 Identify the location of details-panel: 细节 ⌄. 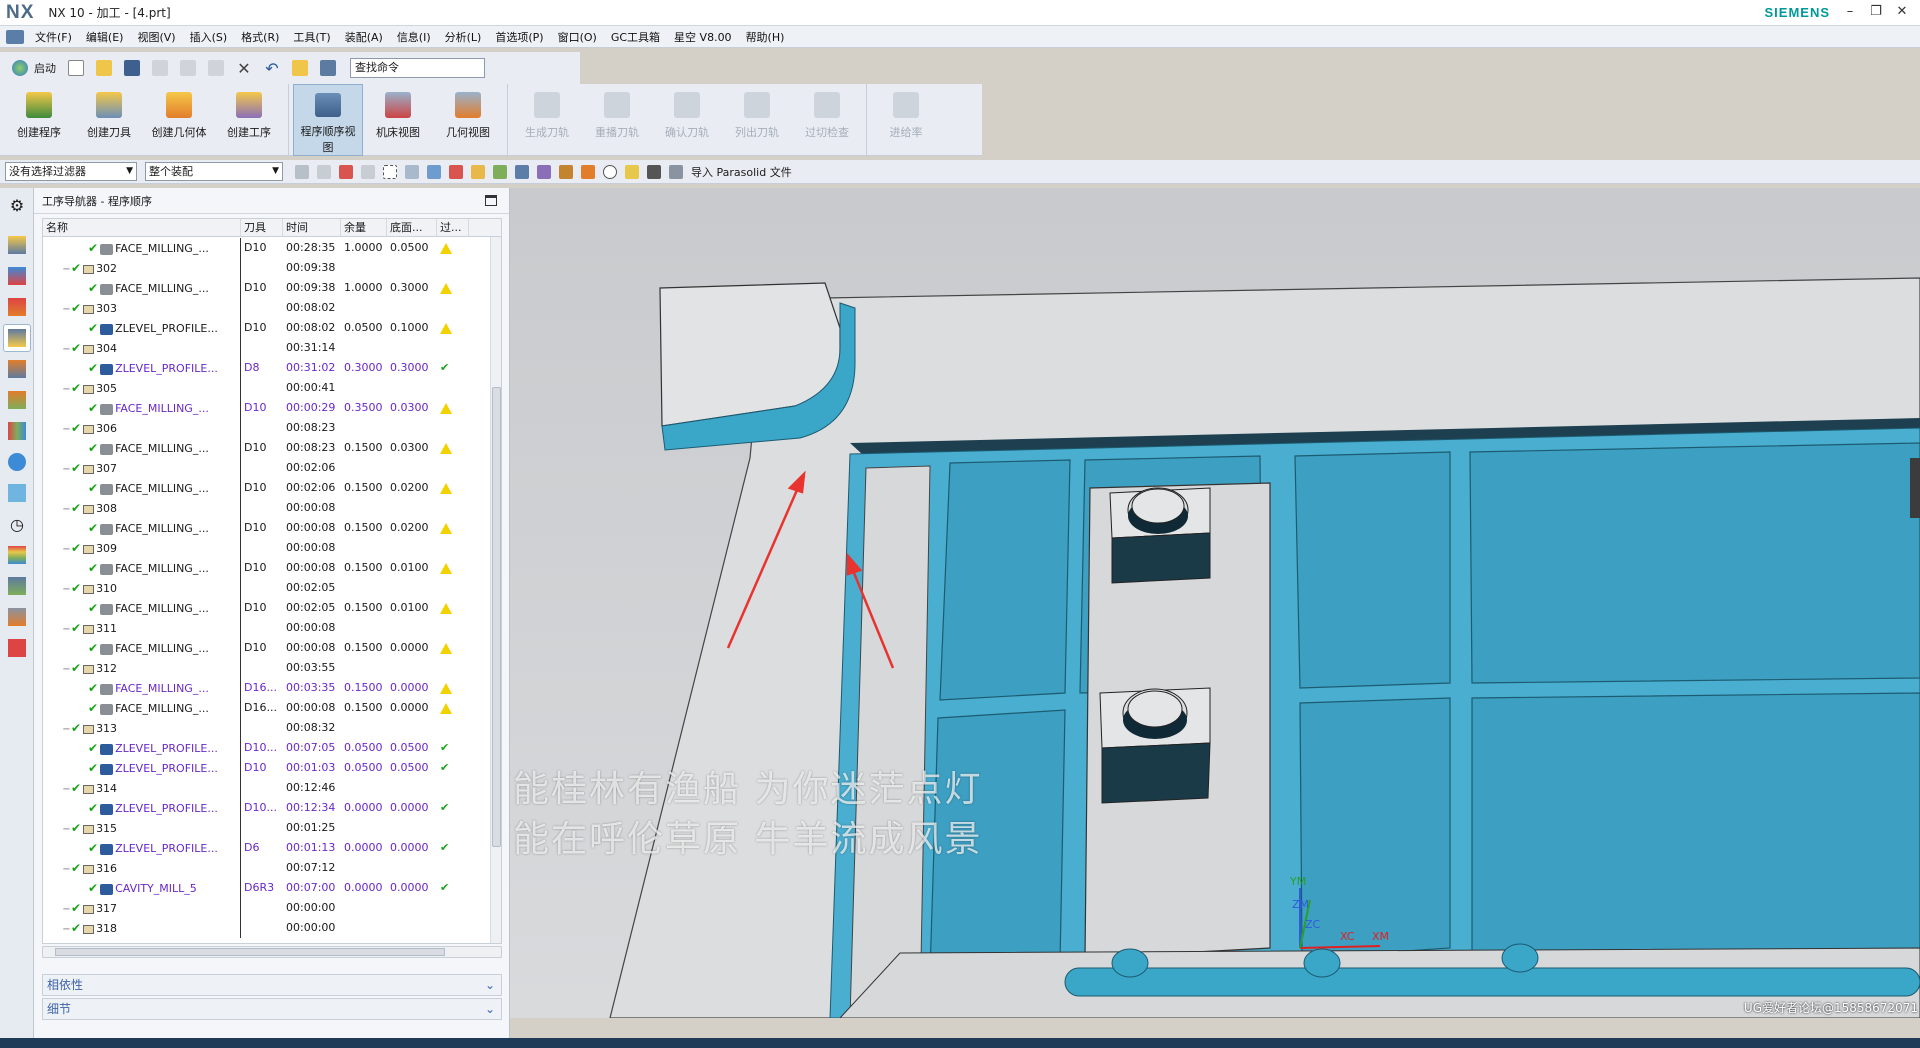
(272, 1009).